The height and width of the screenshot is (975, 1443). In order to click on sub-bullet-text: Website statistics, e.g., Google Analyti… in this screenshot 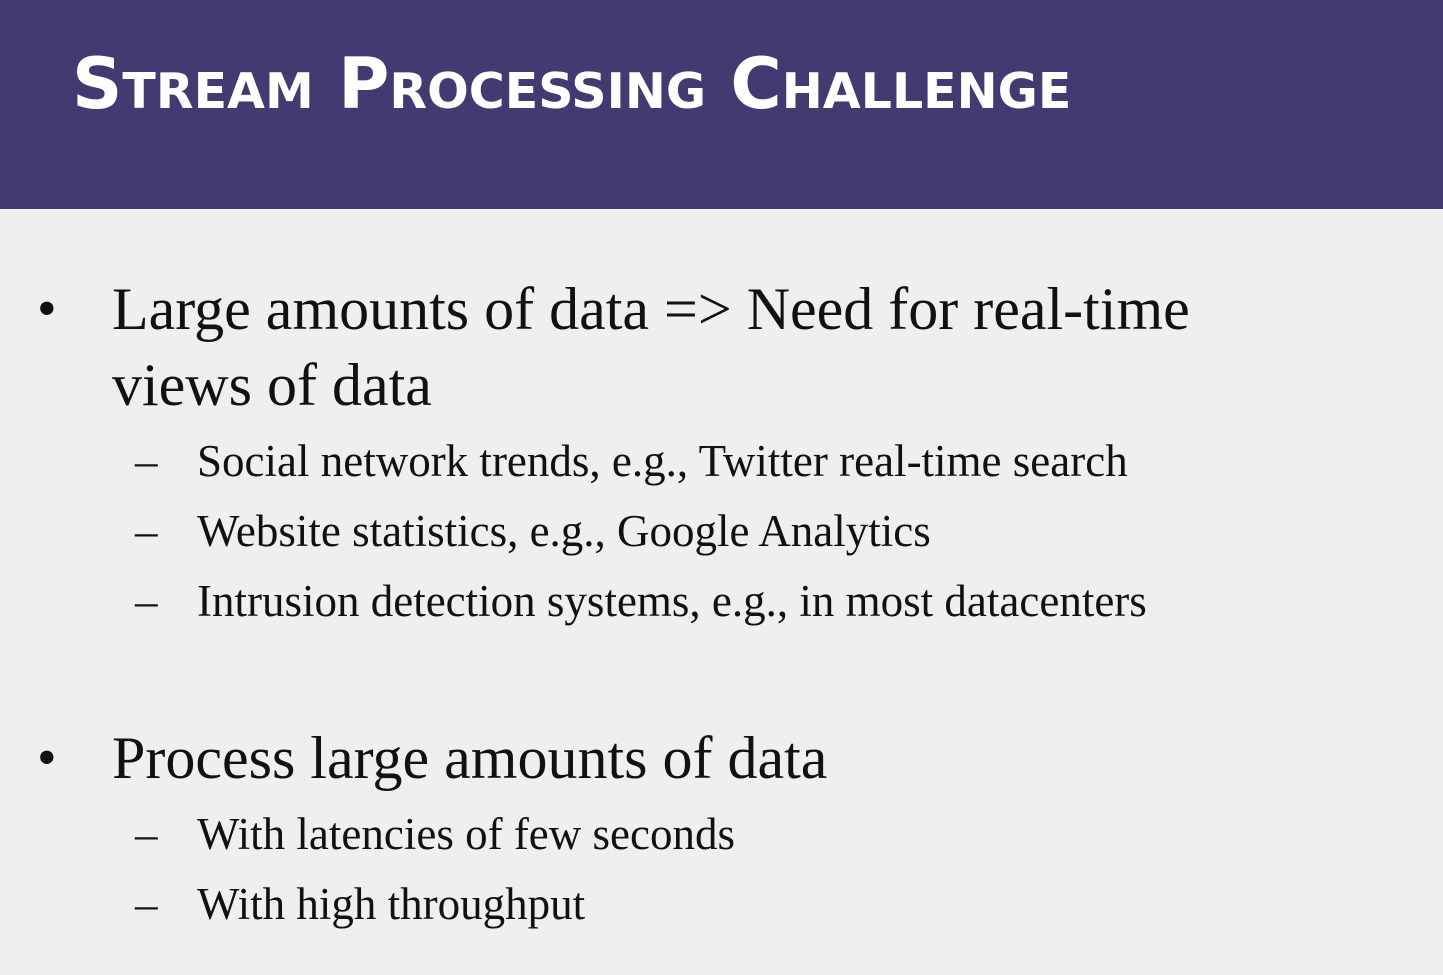, I will do `click(564, 531)`.